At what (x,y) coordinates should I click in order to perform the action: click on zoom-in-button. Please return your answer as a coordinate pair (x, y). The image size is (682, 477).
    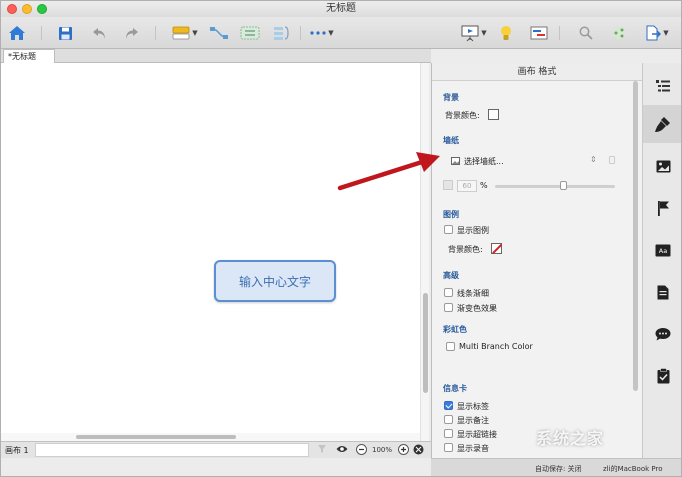
    Looking at the image, I should click on (403, 451).